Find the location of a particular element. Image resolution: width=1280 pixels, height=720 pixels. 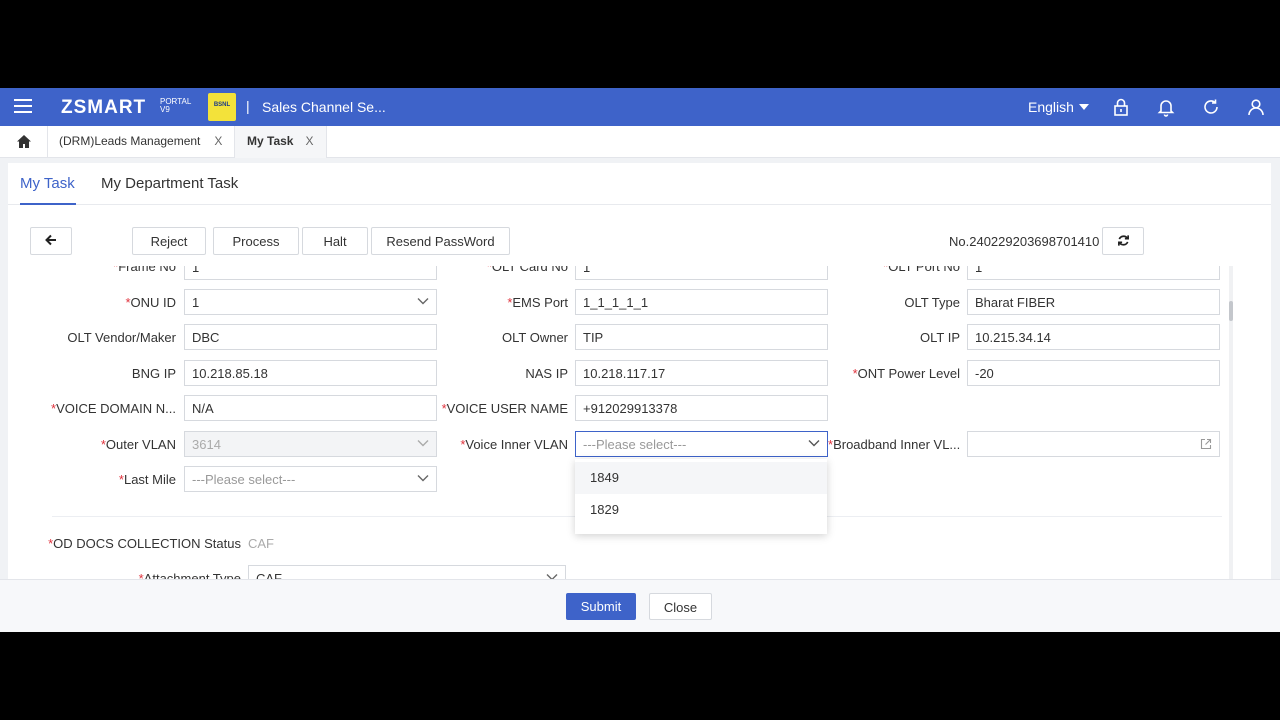

menu-icon is located at coordinates (23, 107).